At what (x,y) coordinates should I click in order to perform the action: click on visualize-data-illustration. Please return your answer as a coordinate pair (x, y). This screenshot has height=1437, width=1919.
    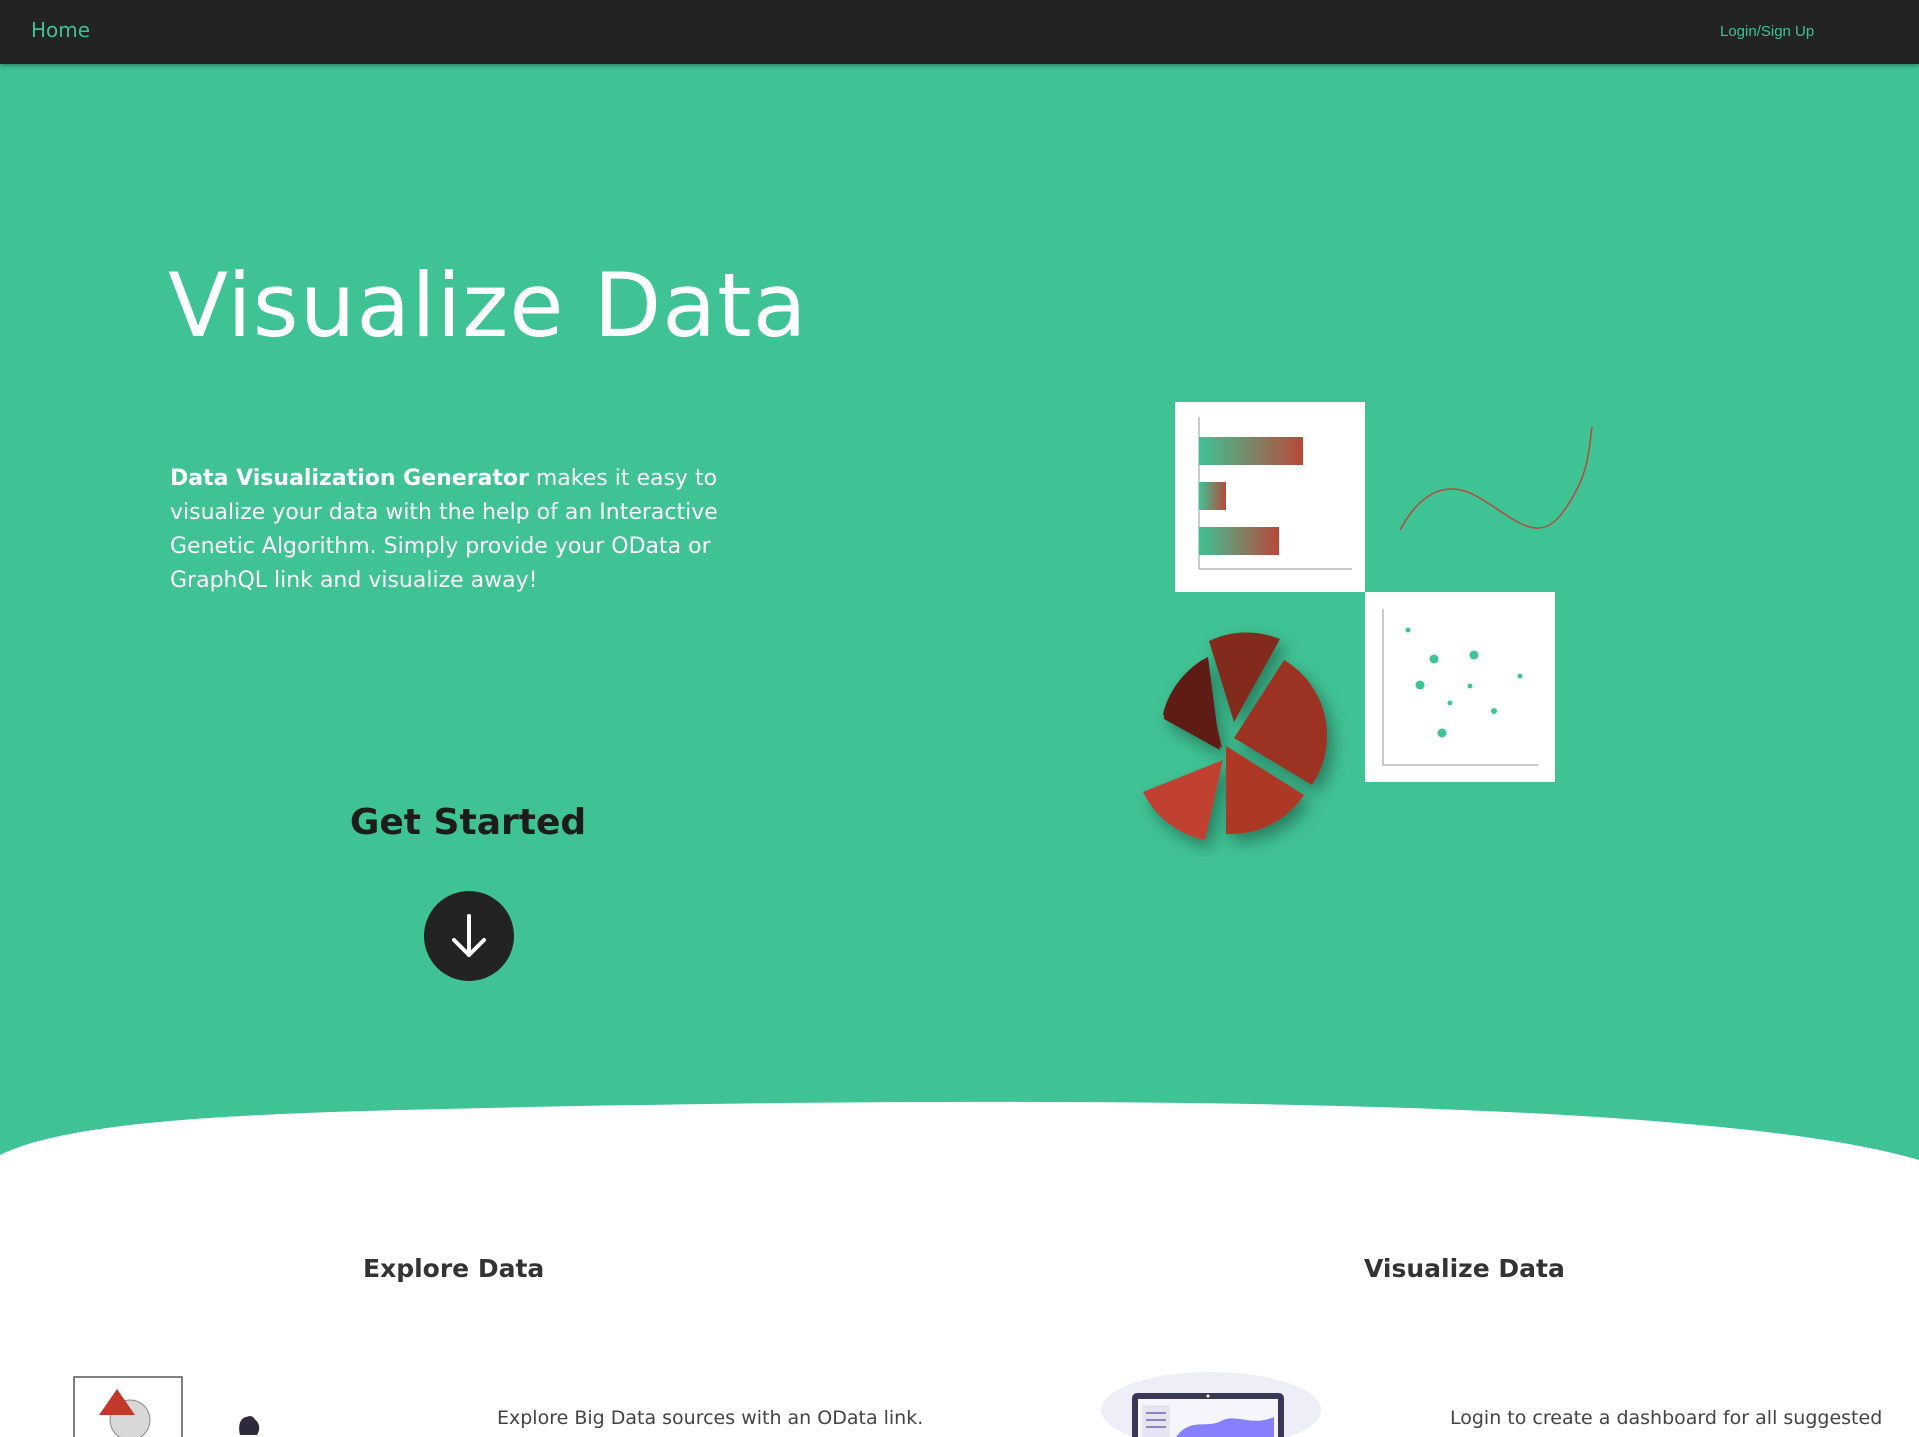
    Looking at the image, I should click on (1211, 1404).